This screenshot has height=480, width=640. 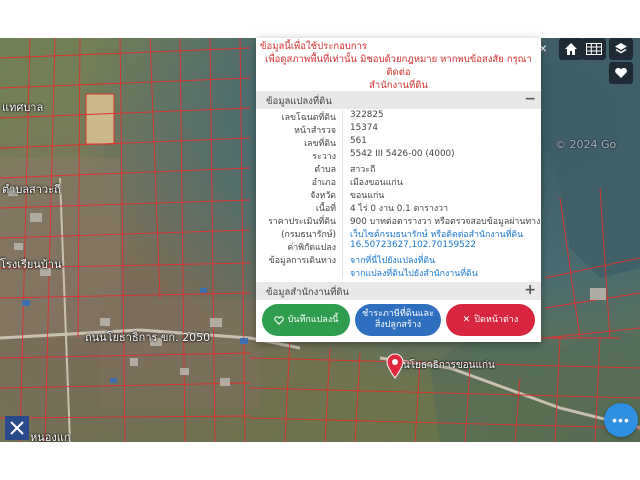 What do you see at coordinates (441, 246) in the screenshot?
I see `coordinates-link: 16.50723627,102.70159522` at bounding box center [441, 246].